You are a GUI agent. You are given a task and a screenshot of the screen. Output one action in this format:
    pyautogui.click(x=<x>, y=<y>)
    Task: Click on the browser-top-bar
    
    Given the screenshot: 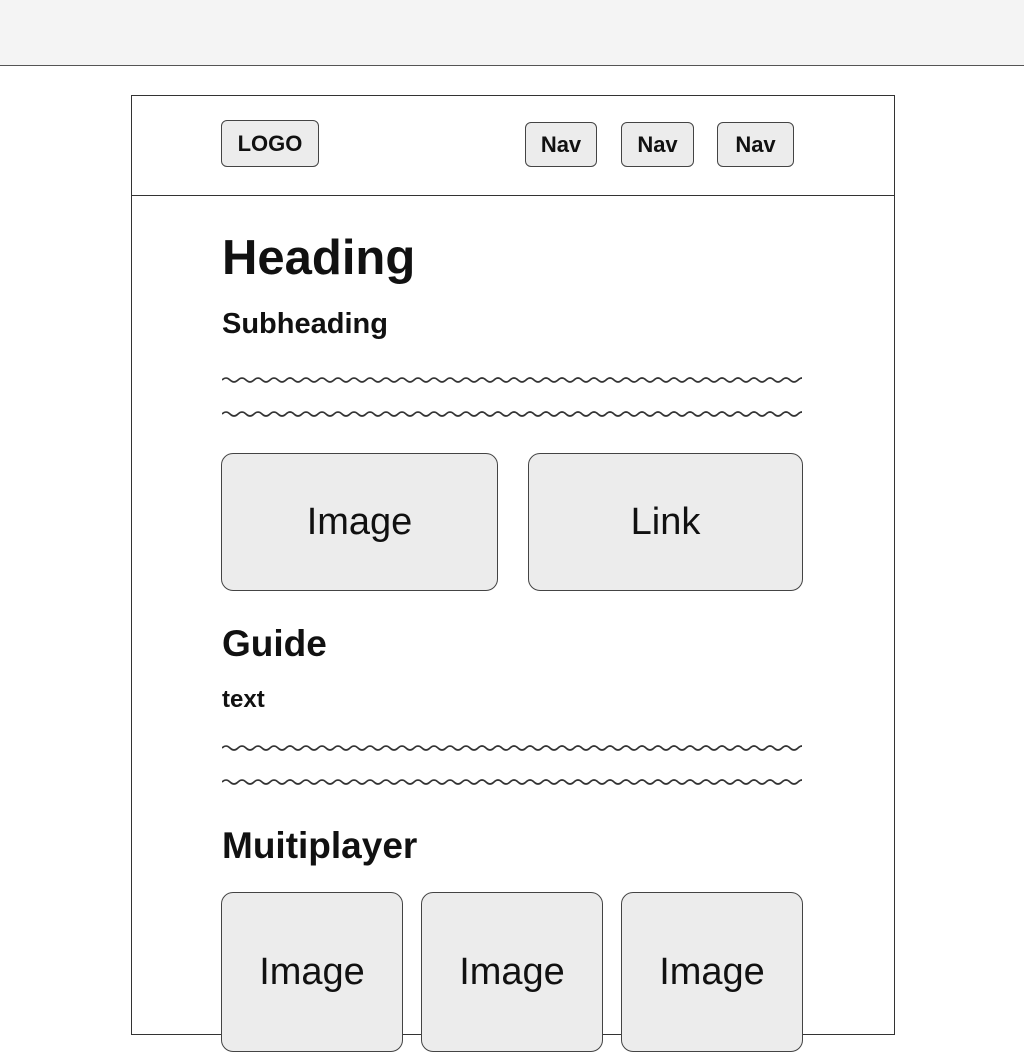 What is the action you would take?
    pyautogui.click(x=512, y=33)
    